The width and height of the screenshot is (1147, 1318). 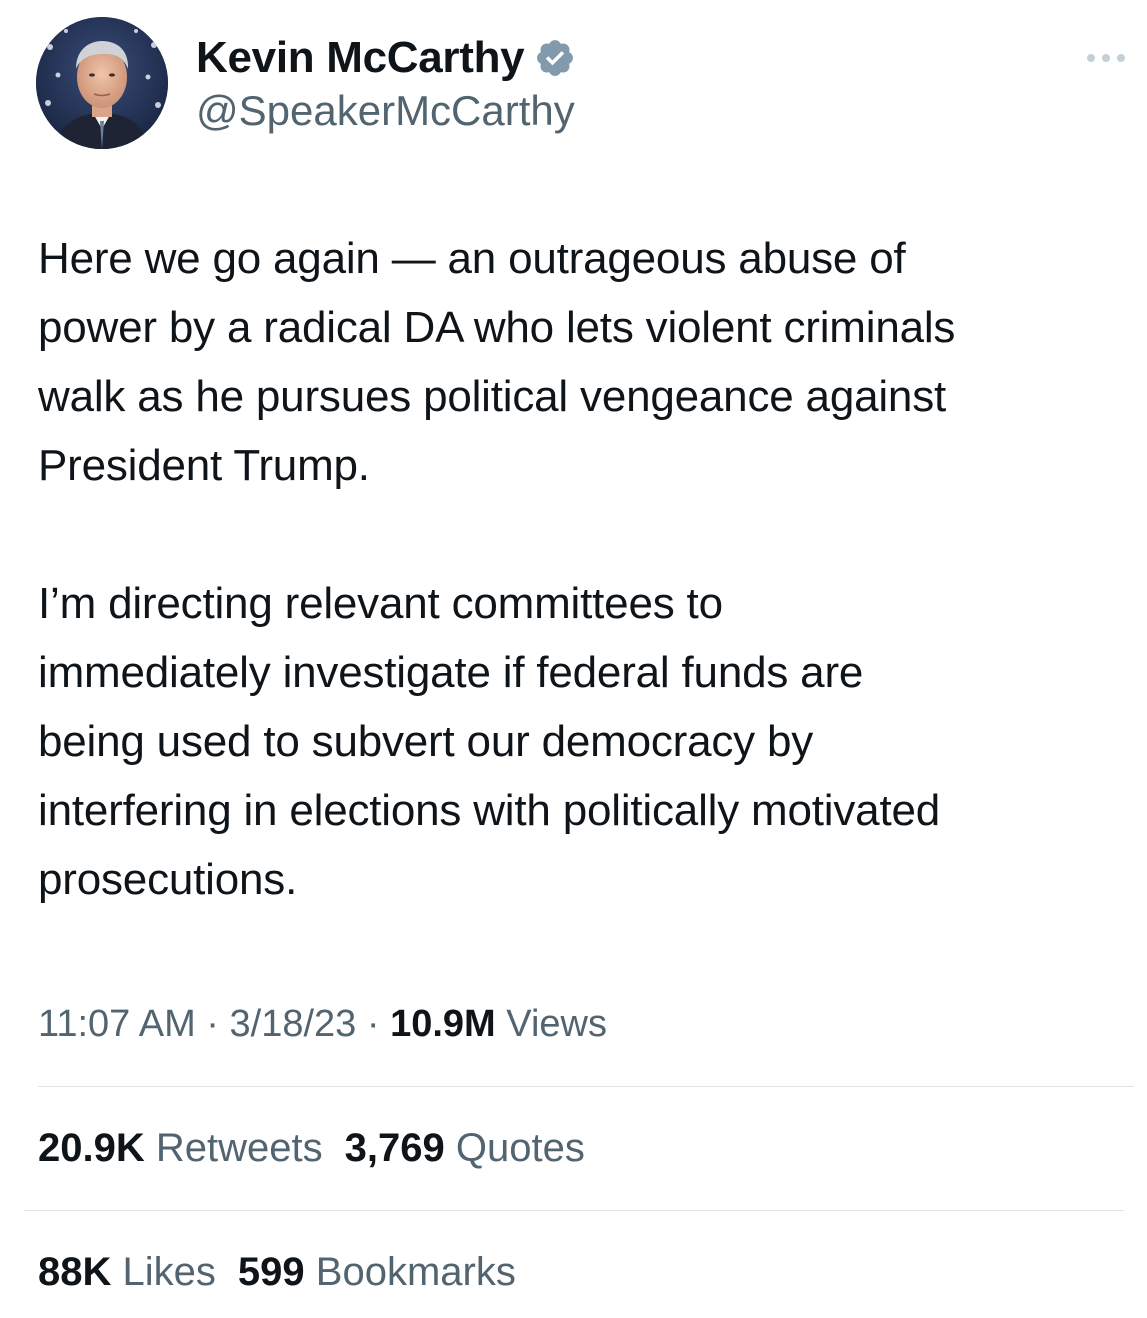 What do you see at coordinates (204, 465) in the screenshot?
I see `tweet-line: President Trump.` at bounding box center [204, 465].